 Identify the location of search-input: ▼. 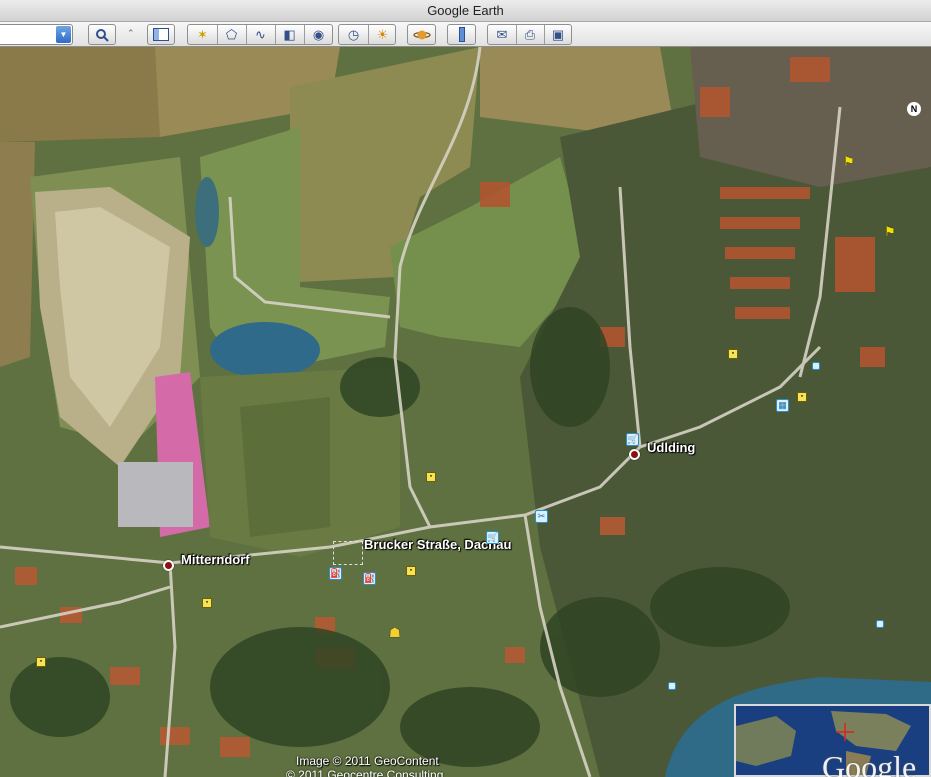
(36, 34).